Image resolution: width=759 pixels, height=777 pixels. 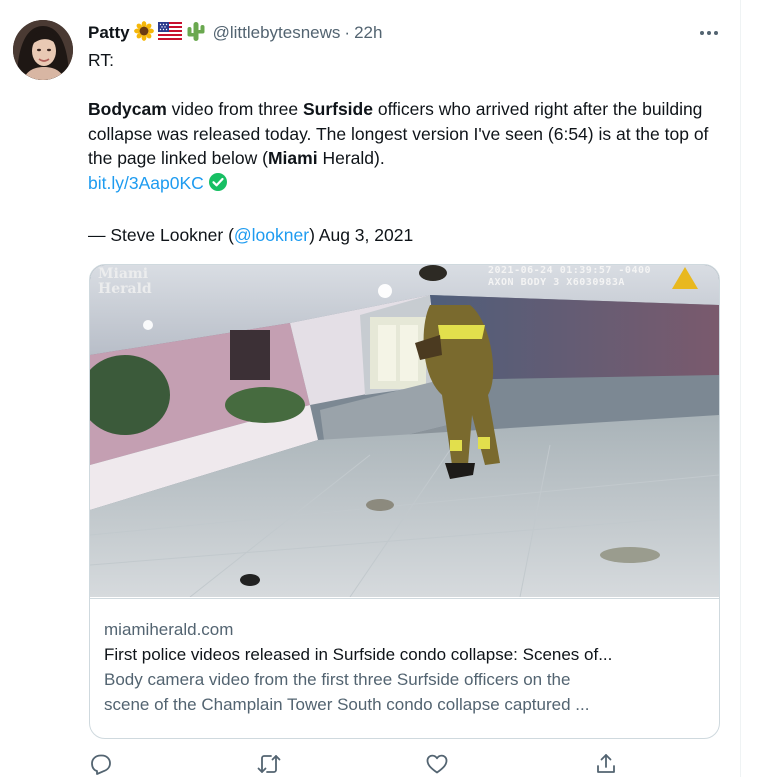 What do you see at coordinates (43, 50) in the screenshot?
I see `avatar` at bounding box center [43, 50].